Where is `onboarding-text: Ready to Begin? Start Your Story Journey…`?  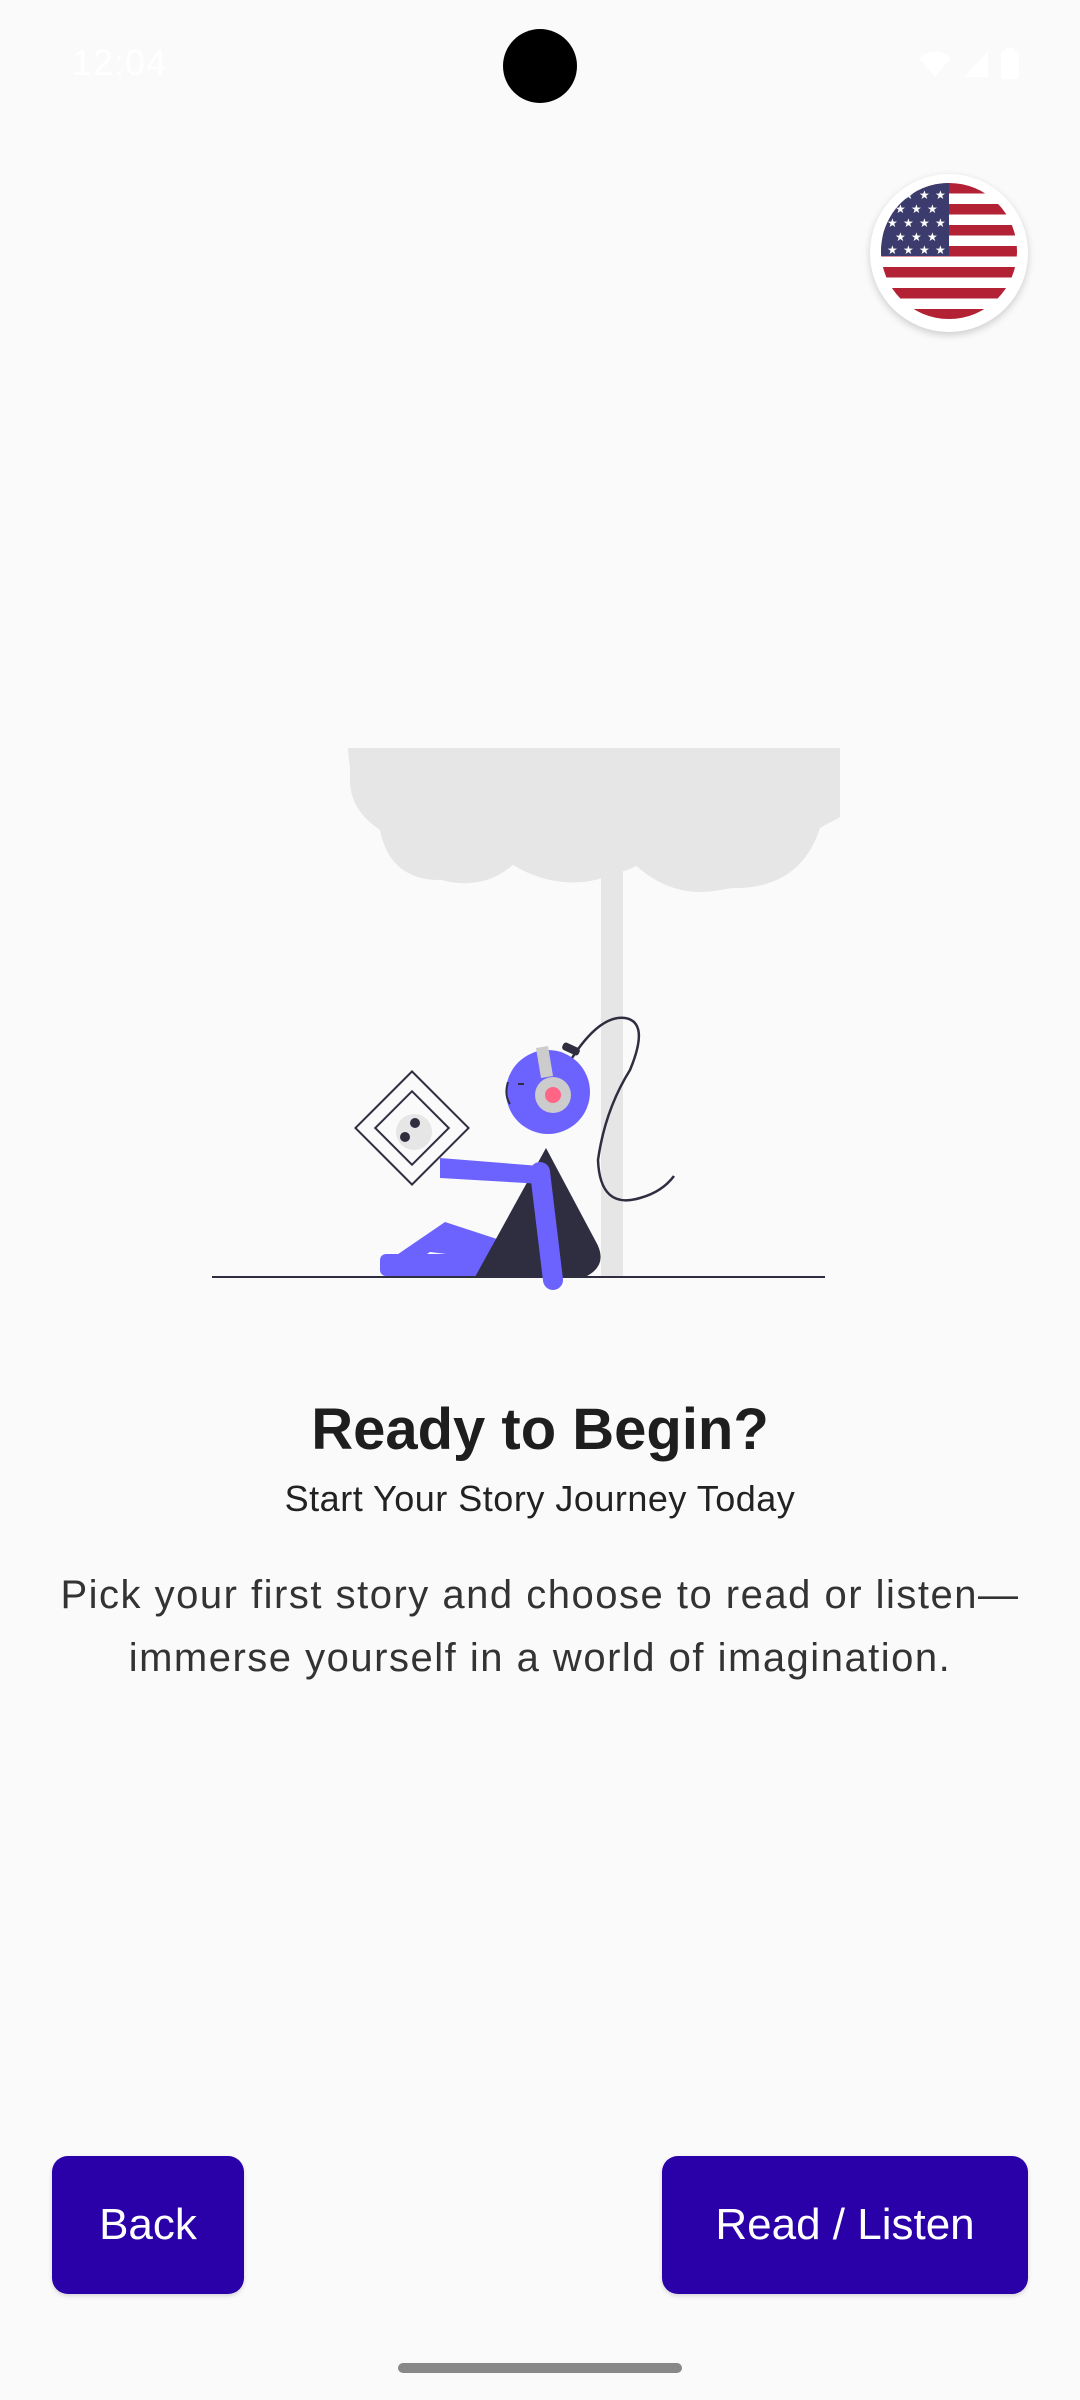 onboarding-text: Ready to Begin? Start Your Story Journey… is located at coordinates (540, 1540).